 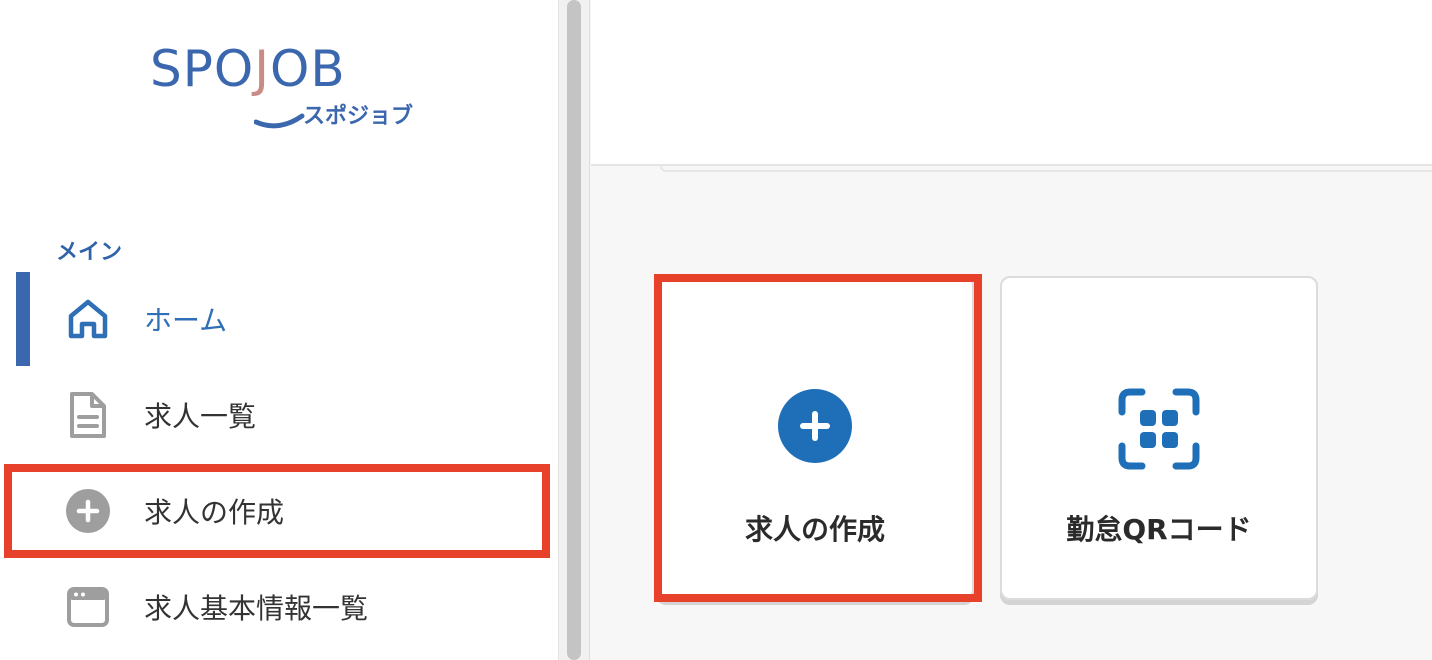 I want to click on window-icon, so click(x=88, y=607).